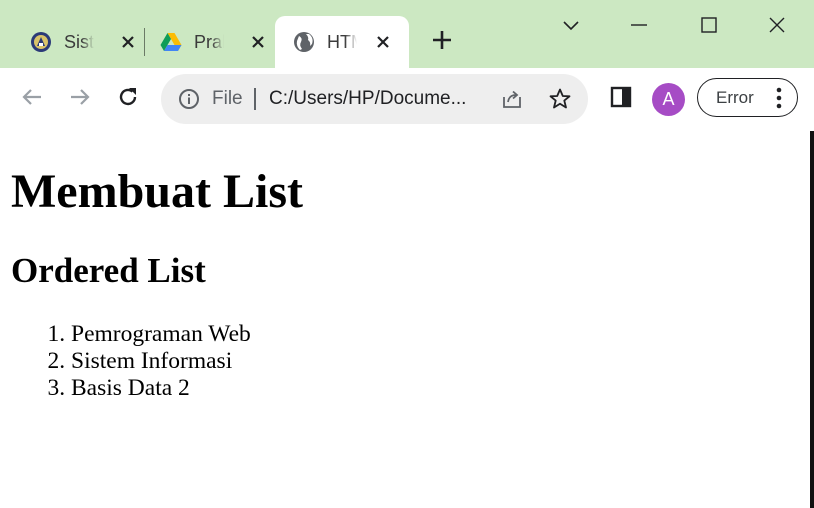  Describe the element at coordinates (512, 99) in the screenshot. I see `share-icon` at that location.